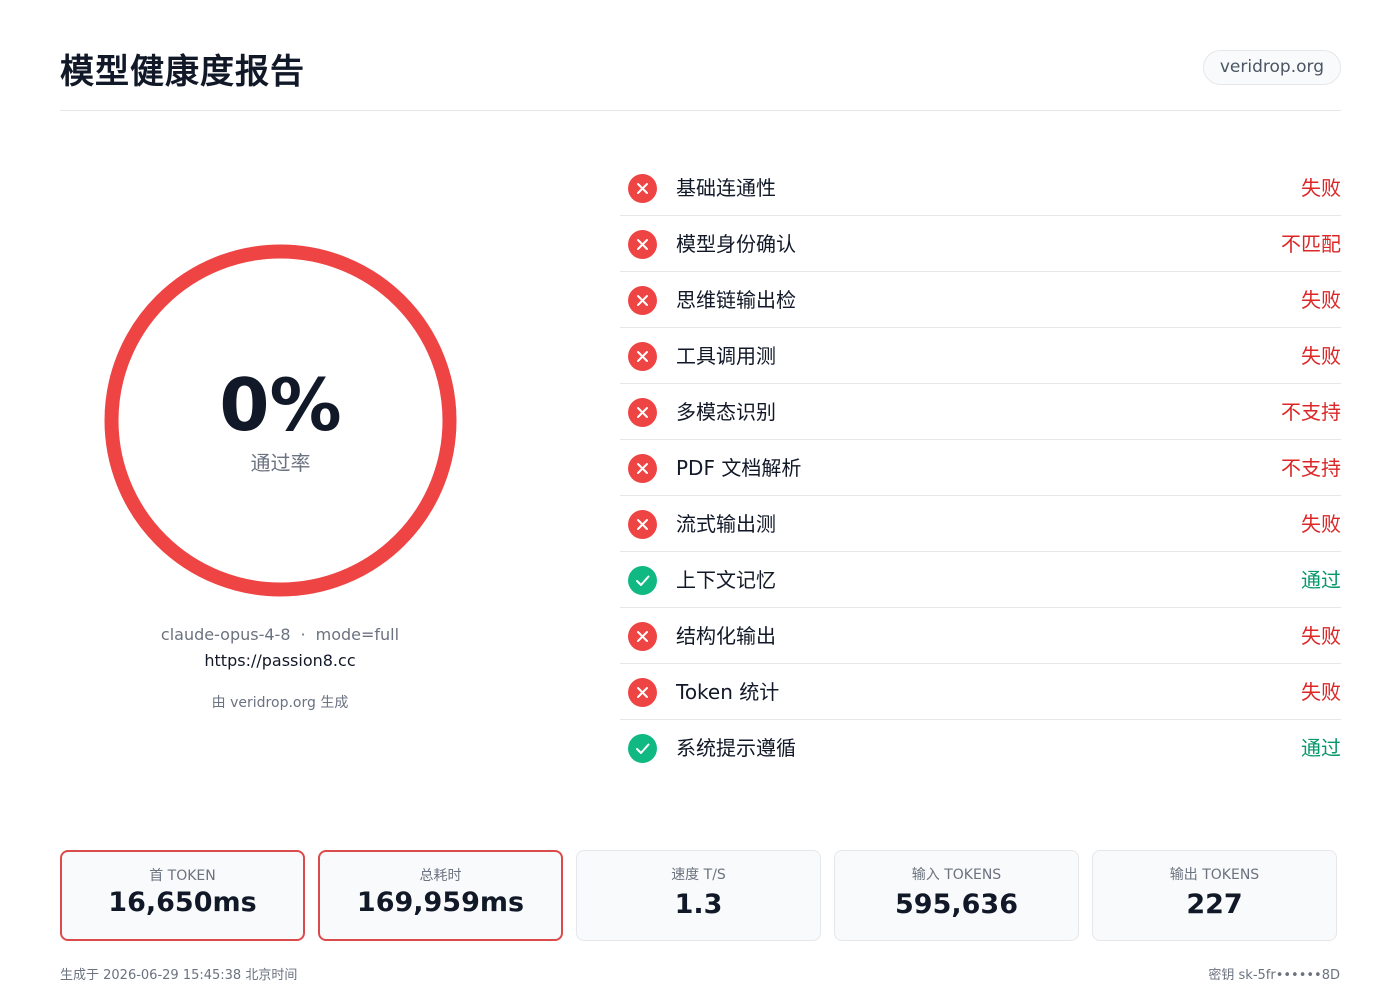 This screenshot has width=1400, height=1000. Describe the element at coordinates (1311, 244) in the screenshot. I see `check-status: 不匹配` at that location.